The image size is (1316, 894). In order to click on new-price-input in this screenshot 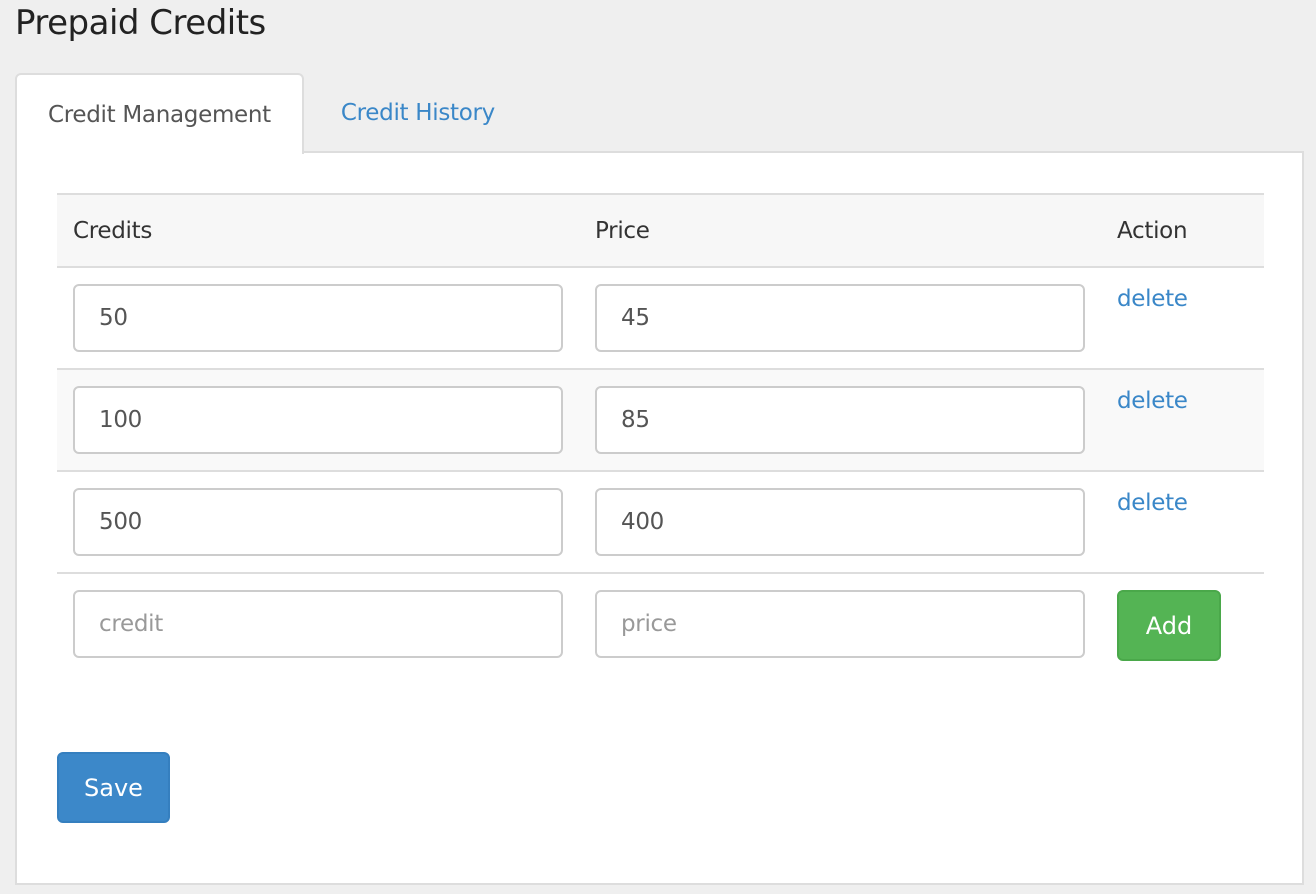, I will do `click(840, 624)`.